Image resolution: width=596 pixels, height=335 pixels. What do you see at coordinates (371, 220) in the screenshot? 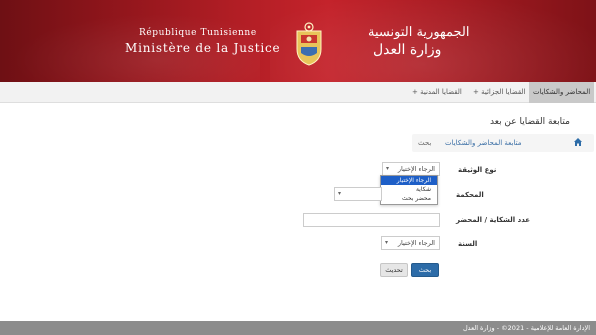
I see `case-number-input` at bounding box center [371, 220].